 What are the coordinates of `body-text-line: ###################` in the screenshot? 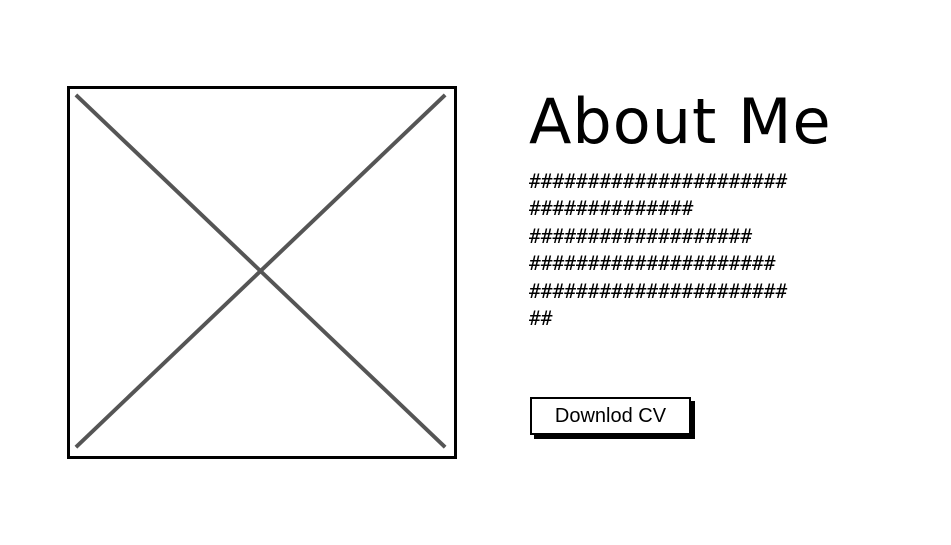 It's located at (641, 236).